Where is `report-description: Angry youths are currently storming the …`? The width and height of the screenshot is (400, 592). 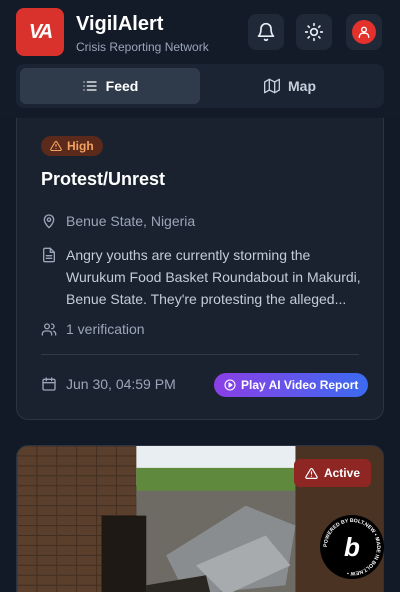
report-description: Angry youths are currently storming the … is located at coordinates (206, 277).